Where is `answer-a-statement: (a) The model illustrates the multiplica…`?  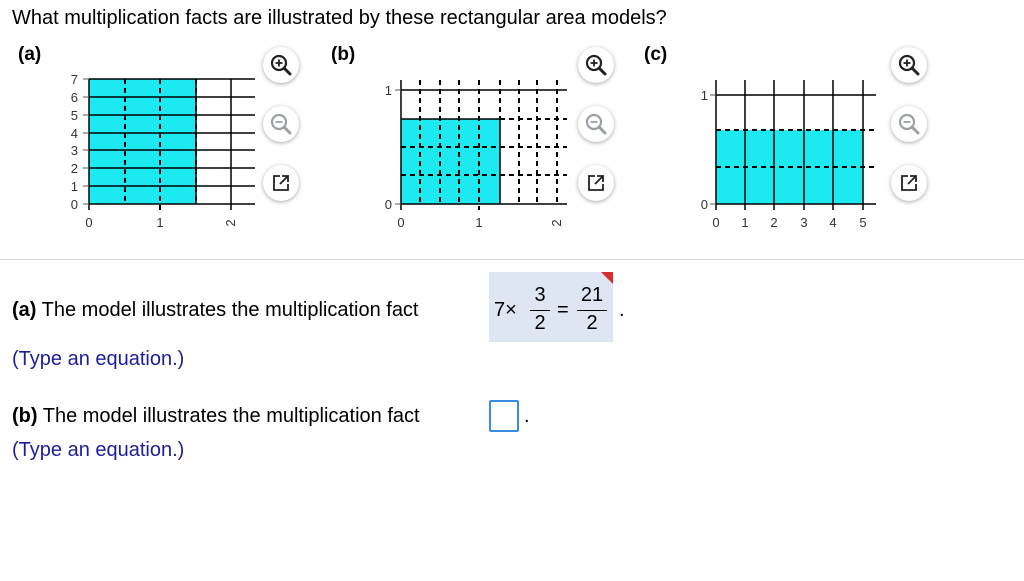 answer-a-statement: (a) The model illustrates the multiplica… is located at coordinates (215, 310).